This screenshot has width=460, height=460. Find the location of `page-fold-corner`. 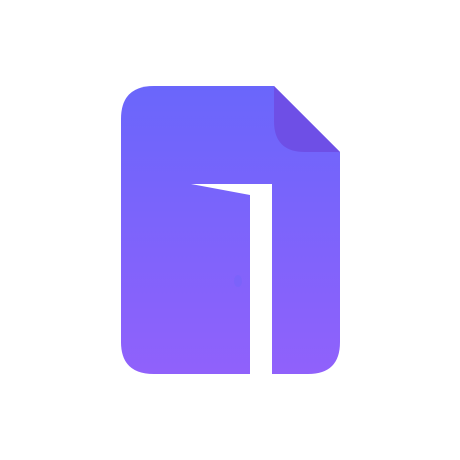

page-fold-corner is located at coordinates (307, 119).